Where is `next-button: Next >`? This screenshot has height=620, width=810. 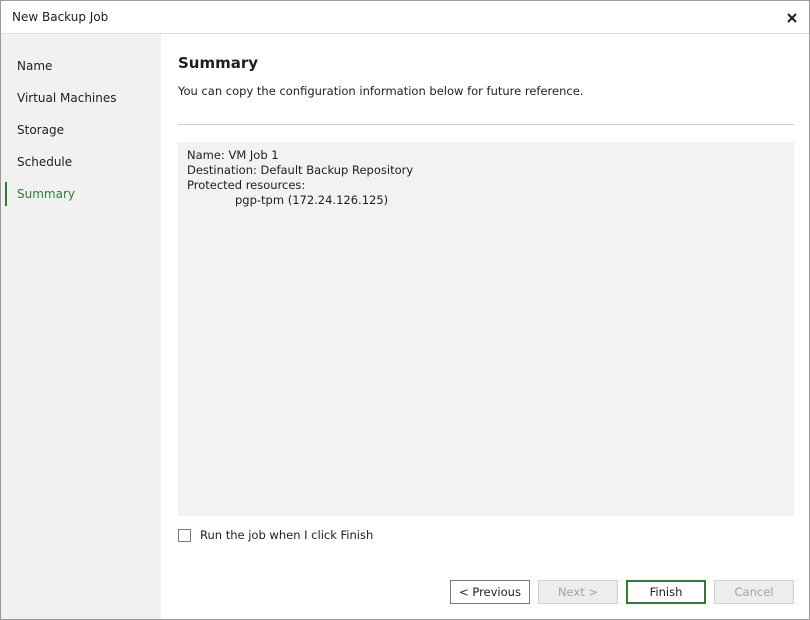 next-button: Next > is located at coordinates (578, 592).